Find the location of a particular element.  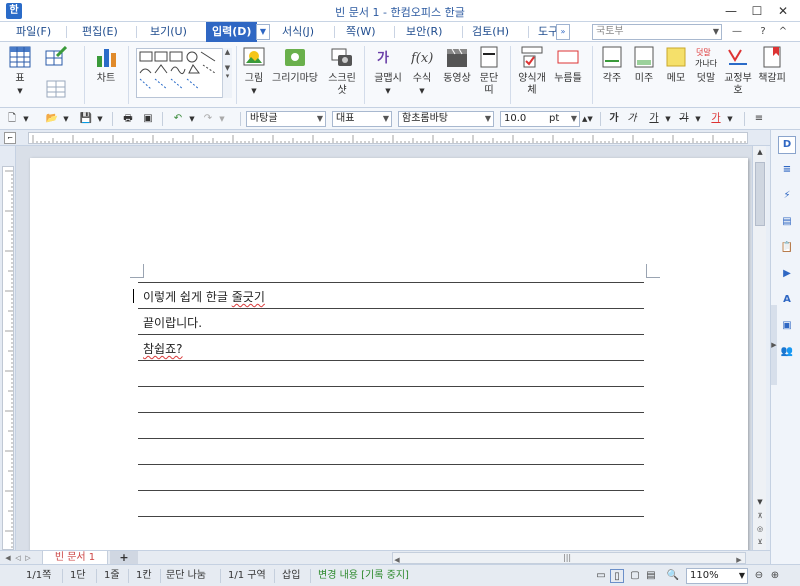

font-search-combo: 국토부 ▼ is located at coordinates (657, 32).